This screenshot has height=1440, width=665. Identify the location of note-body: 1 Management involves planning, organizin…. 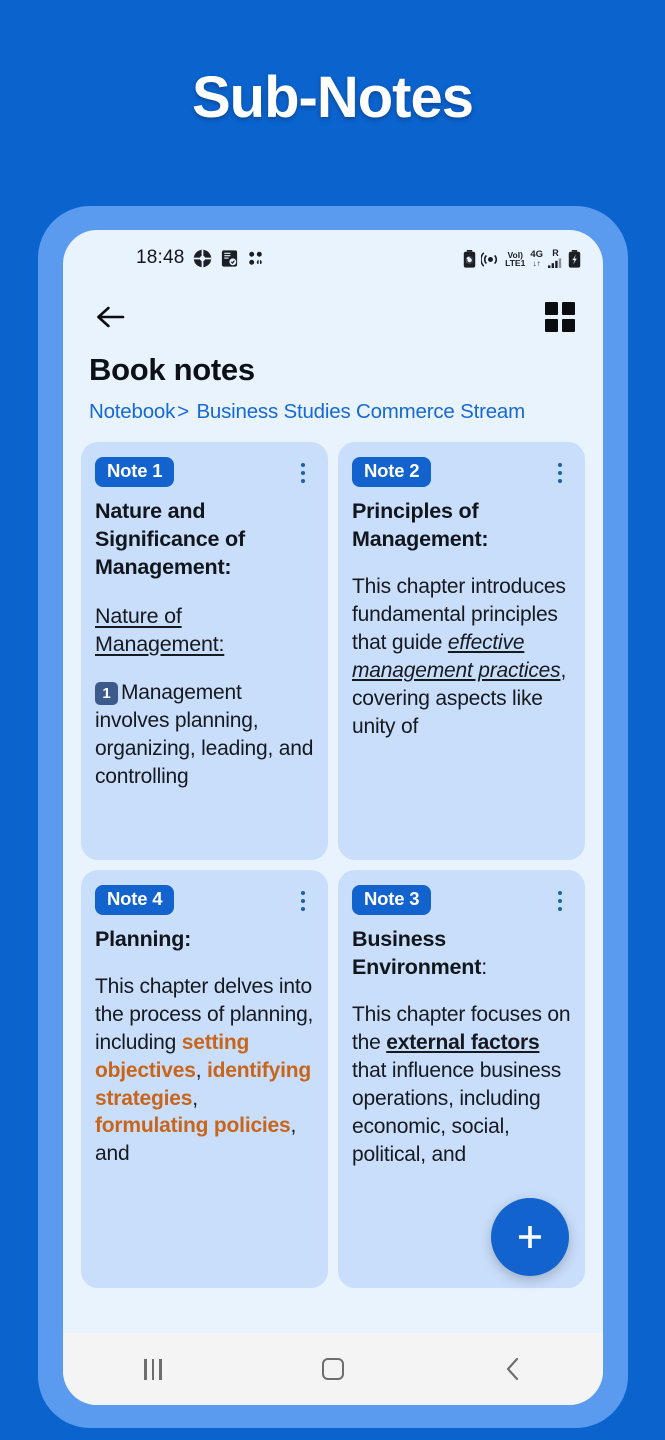
(204, 735).